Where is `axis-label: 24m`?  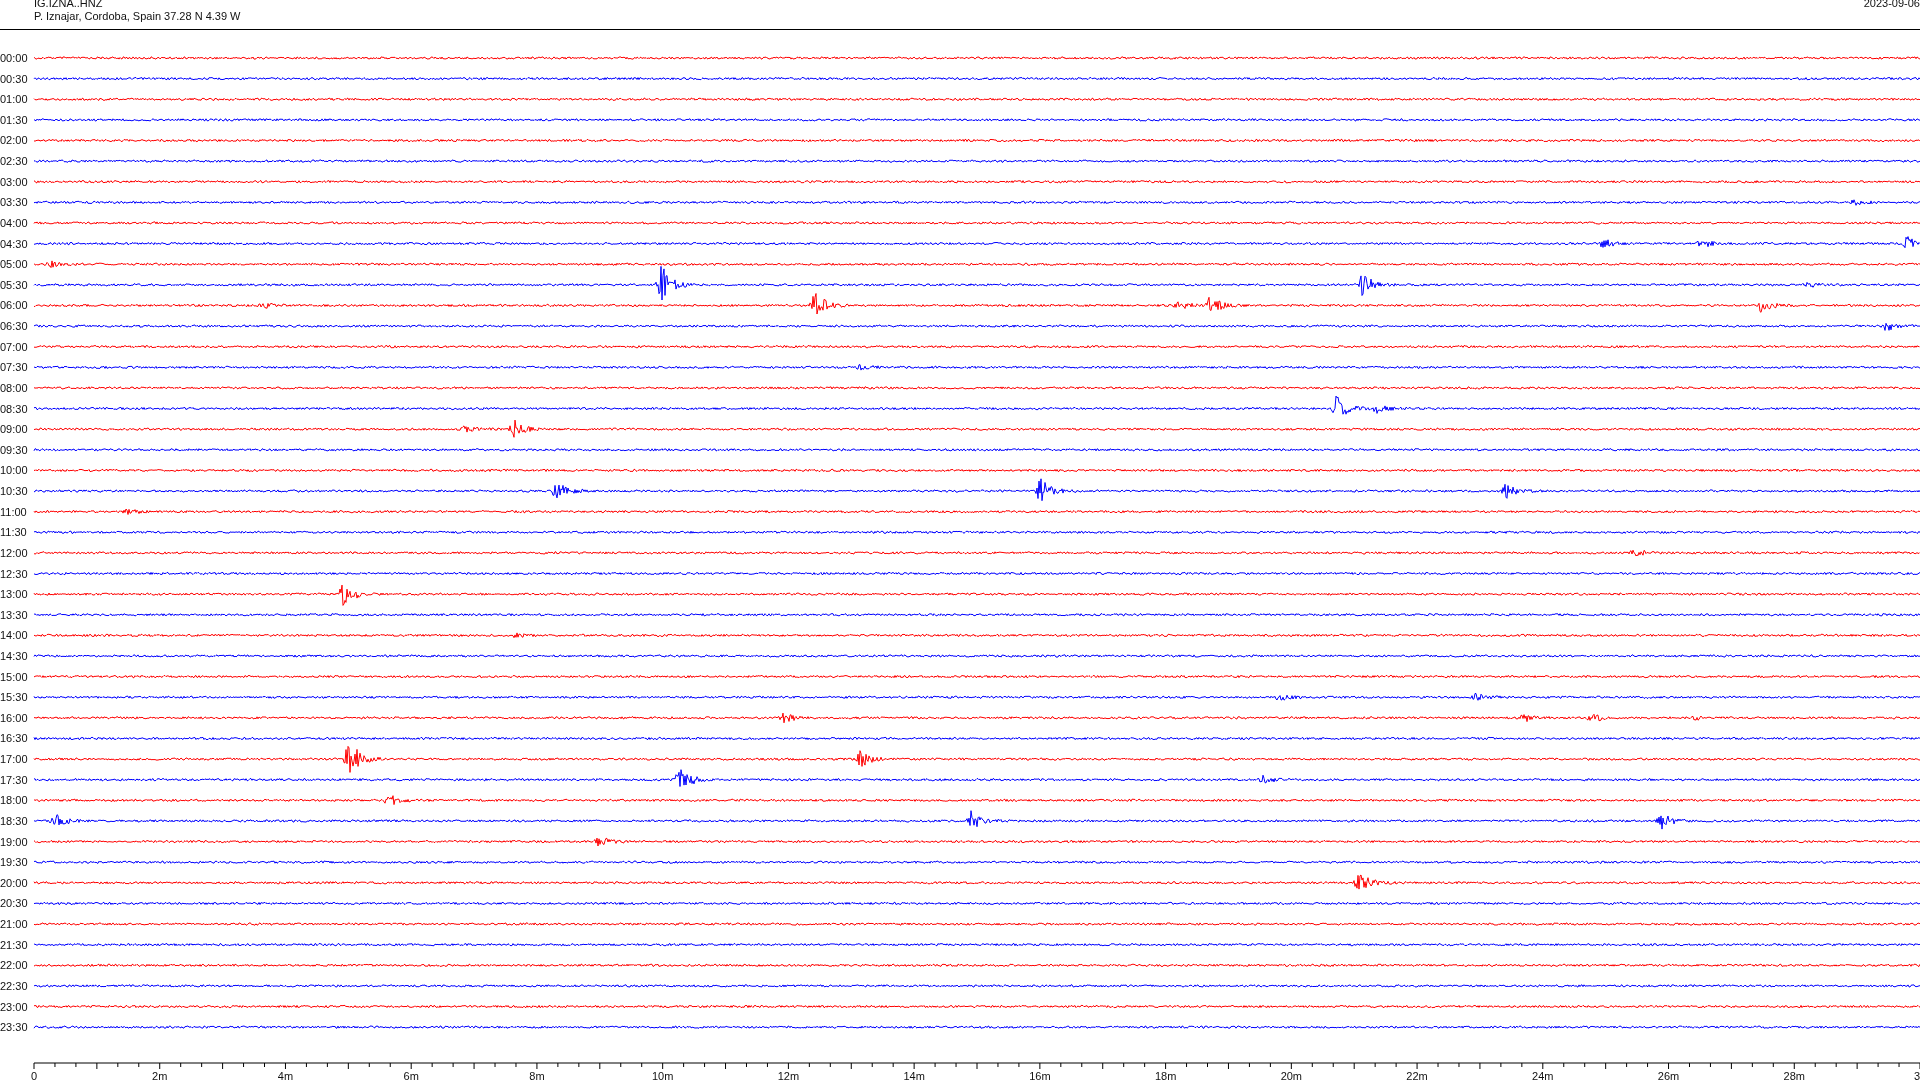 axis-label: 24m is located at coordinates (1543, 1075).